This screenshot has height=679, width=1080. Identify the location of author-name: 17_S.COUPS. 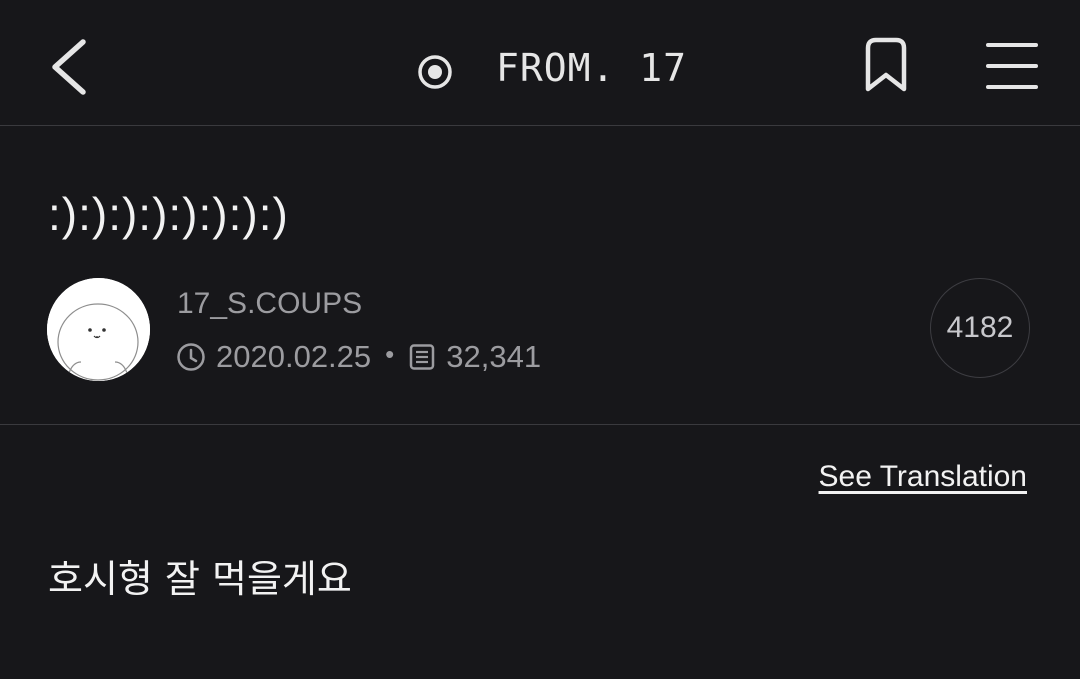
(269, 304).